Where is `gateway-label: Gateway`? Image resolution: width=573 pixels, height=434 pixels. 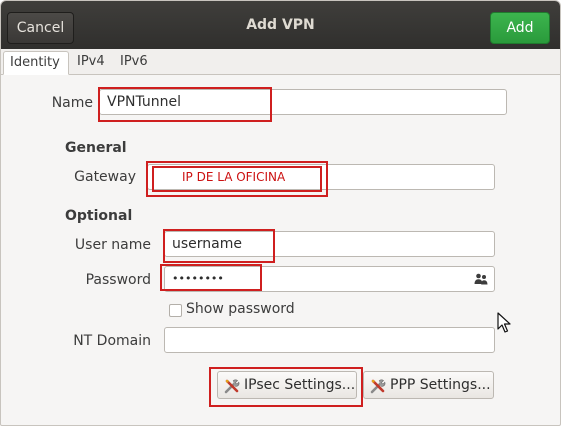
gateway-label: Gateway is located at coordinates (105, 177).